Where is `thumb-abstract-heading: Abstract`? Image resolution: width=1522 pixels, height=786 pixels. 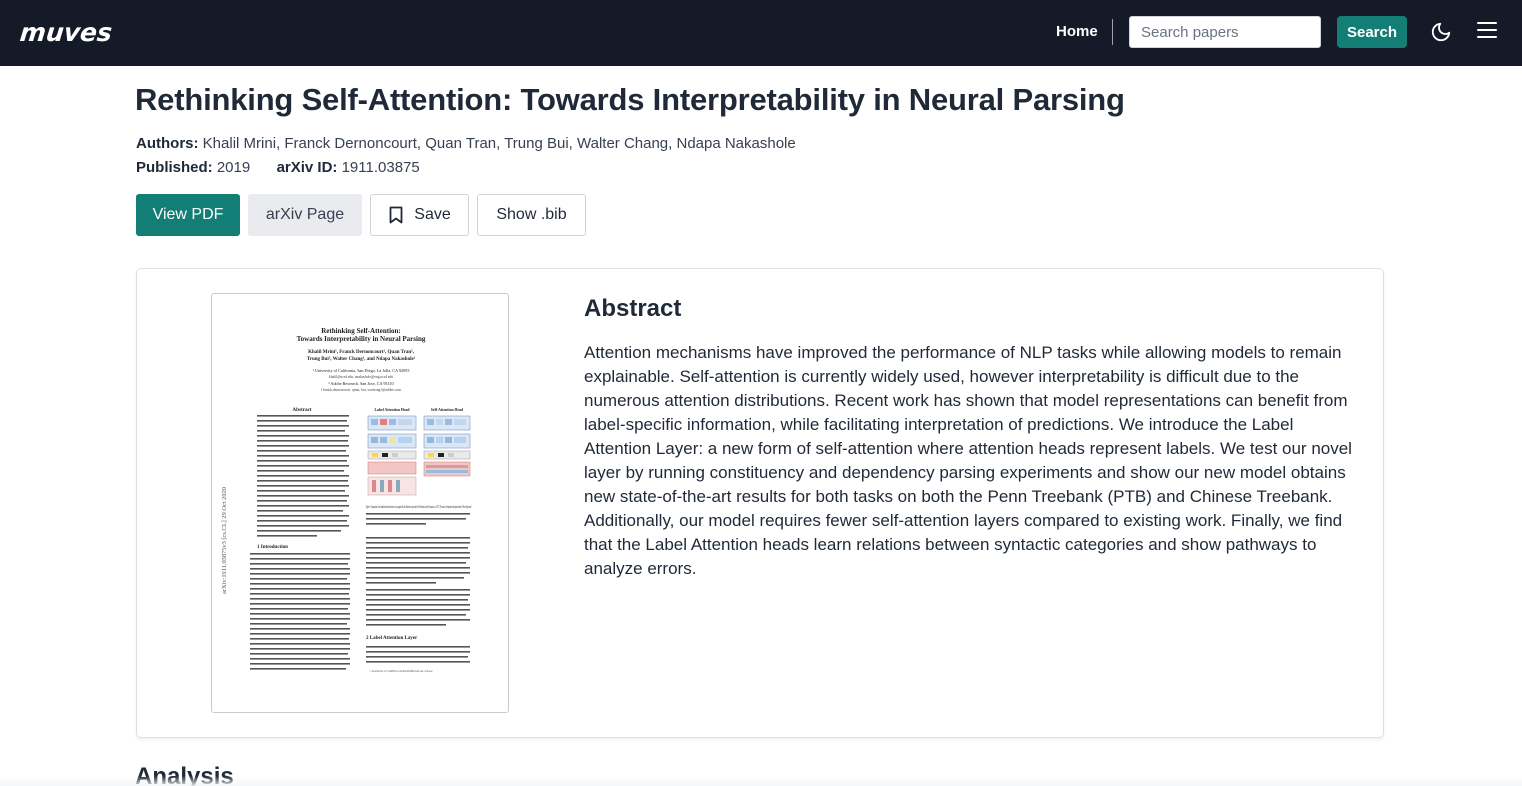
thumb-abstract-heading: Abstract is located at coordinates (302, 410).